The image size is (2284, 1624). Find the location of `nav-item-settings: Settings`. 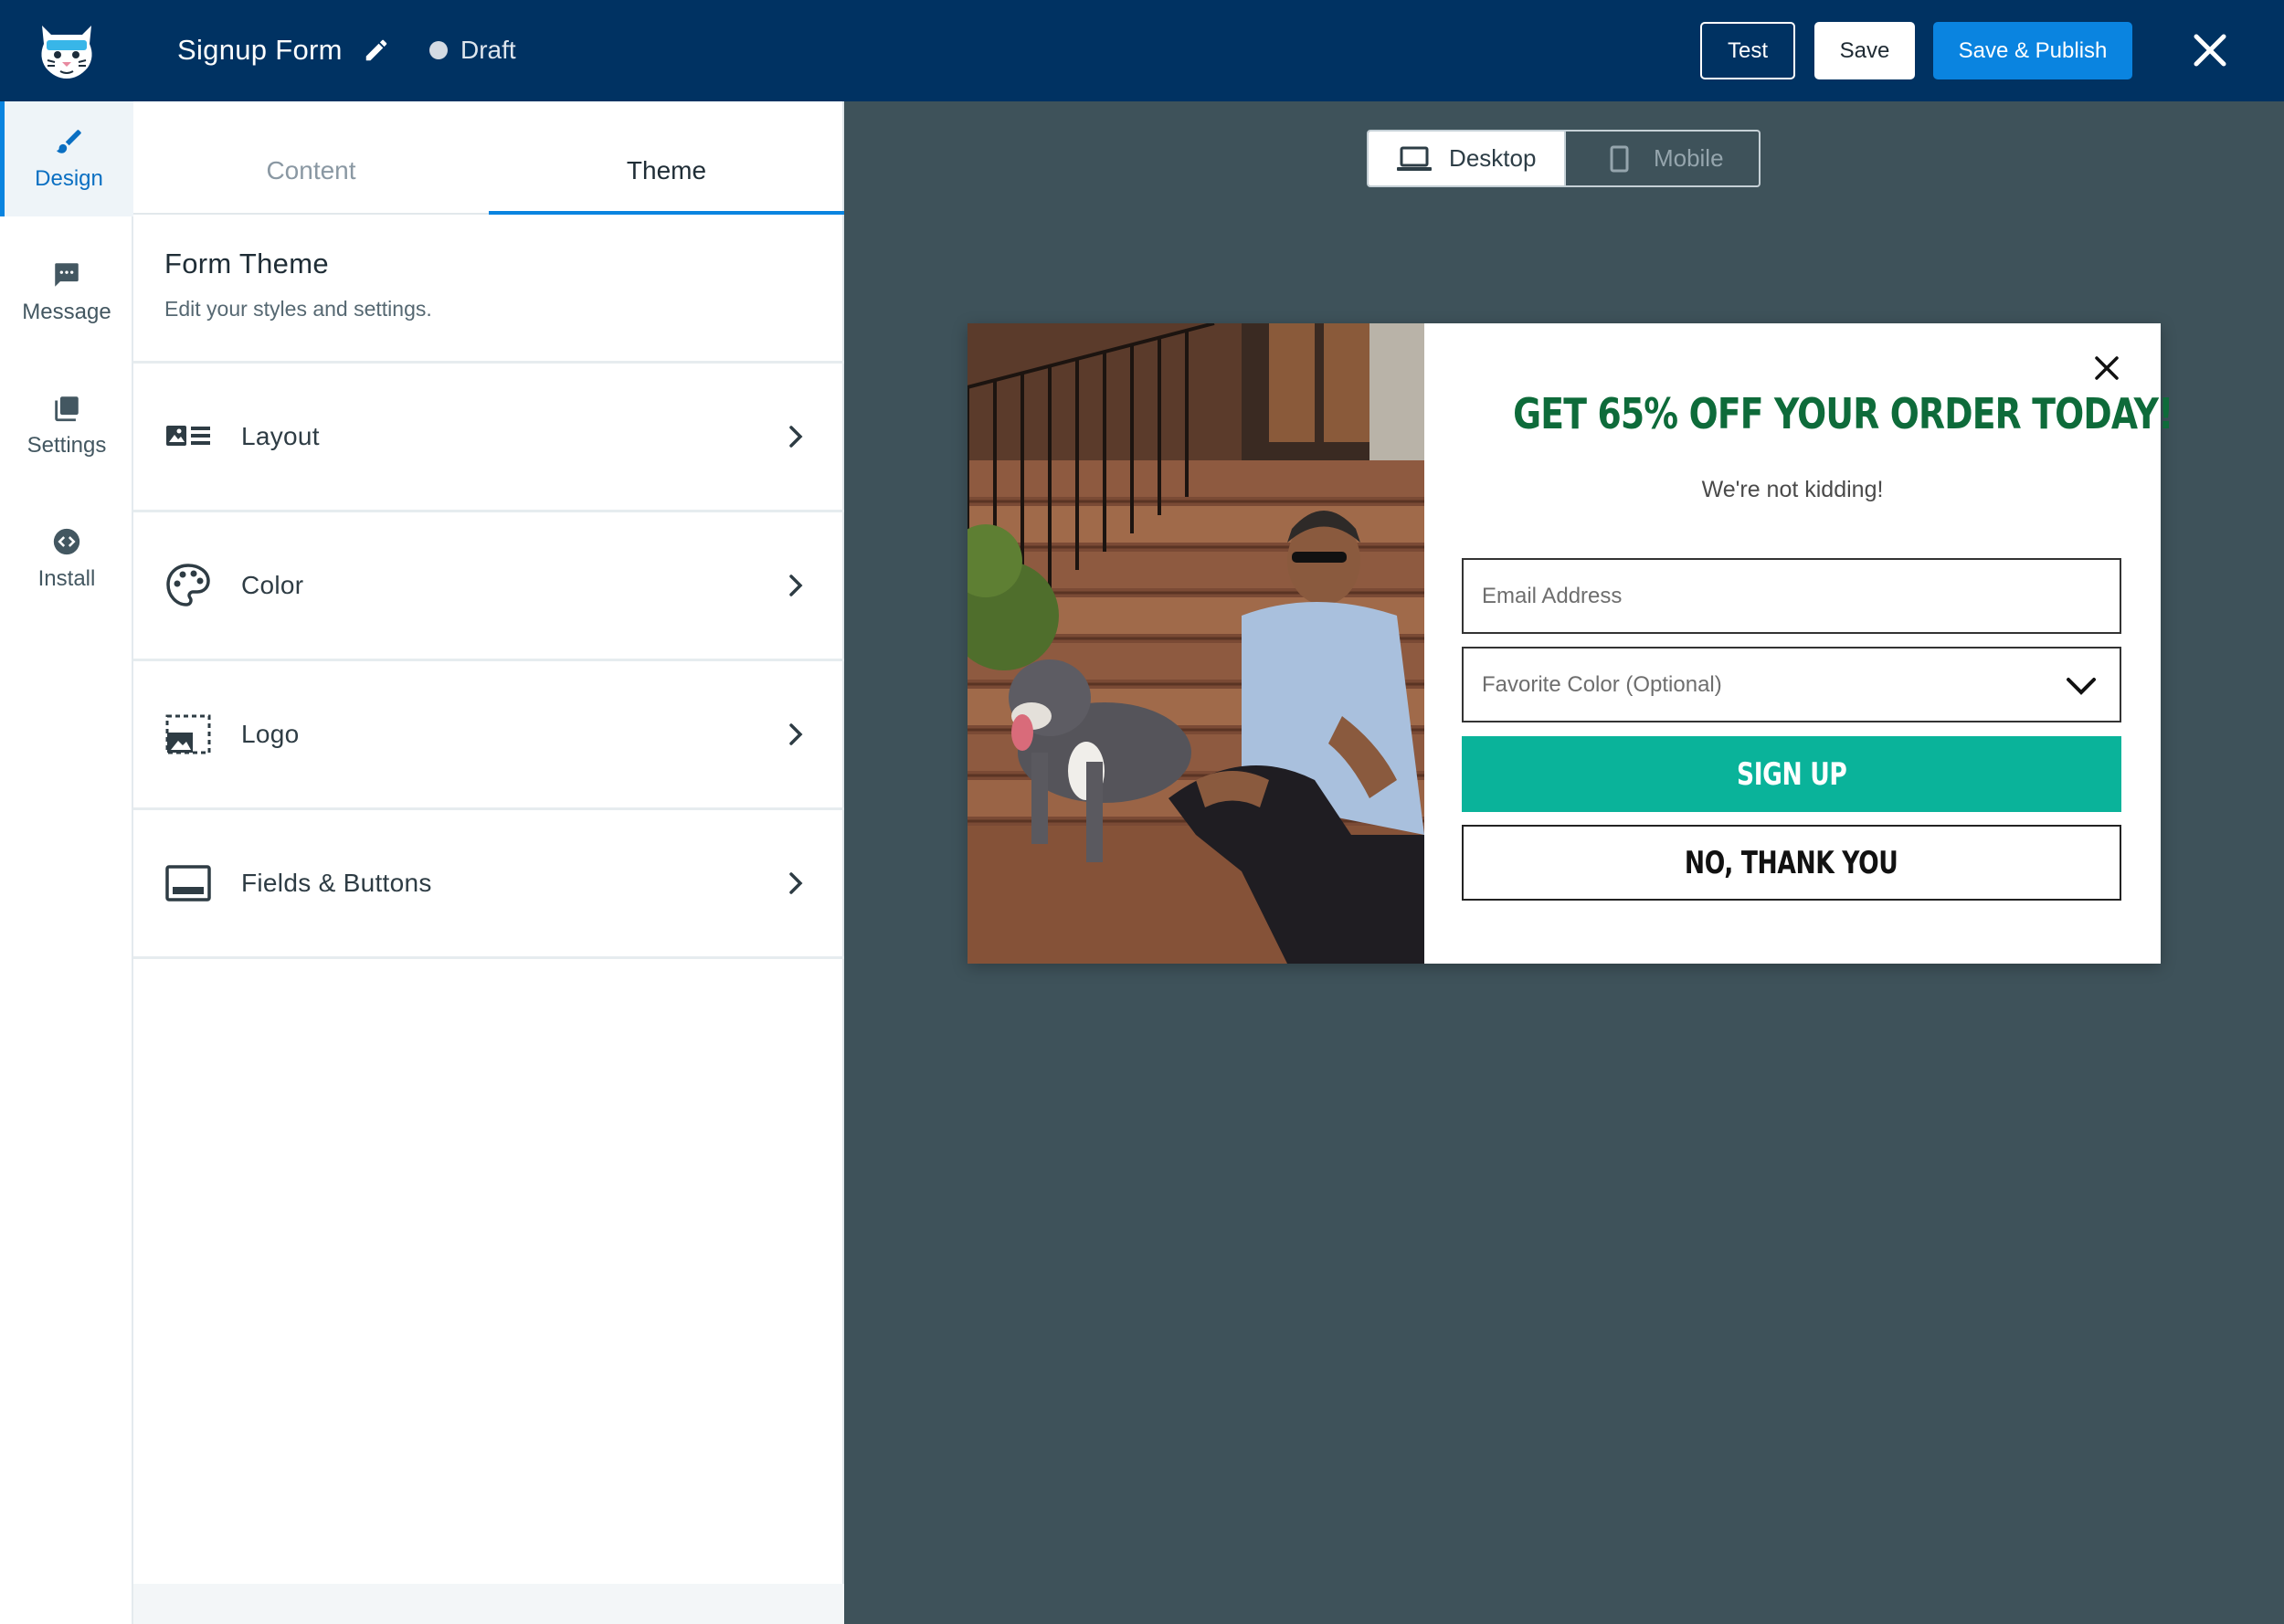

nav-item-settings: Settings is located at coordinates (66, 425).